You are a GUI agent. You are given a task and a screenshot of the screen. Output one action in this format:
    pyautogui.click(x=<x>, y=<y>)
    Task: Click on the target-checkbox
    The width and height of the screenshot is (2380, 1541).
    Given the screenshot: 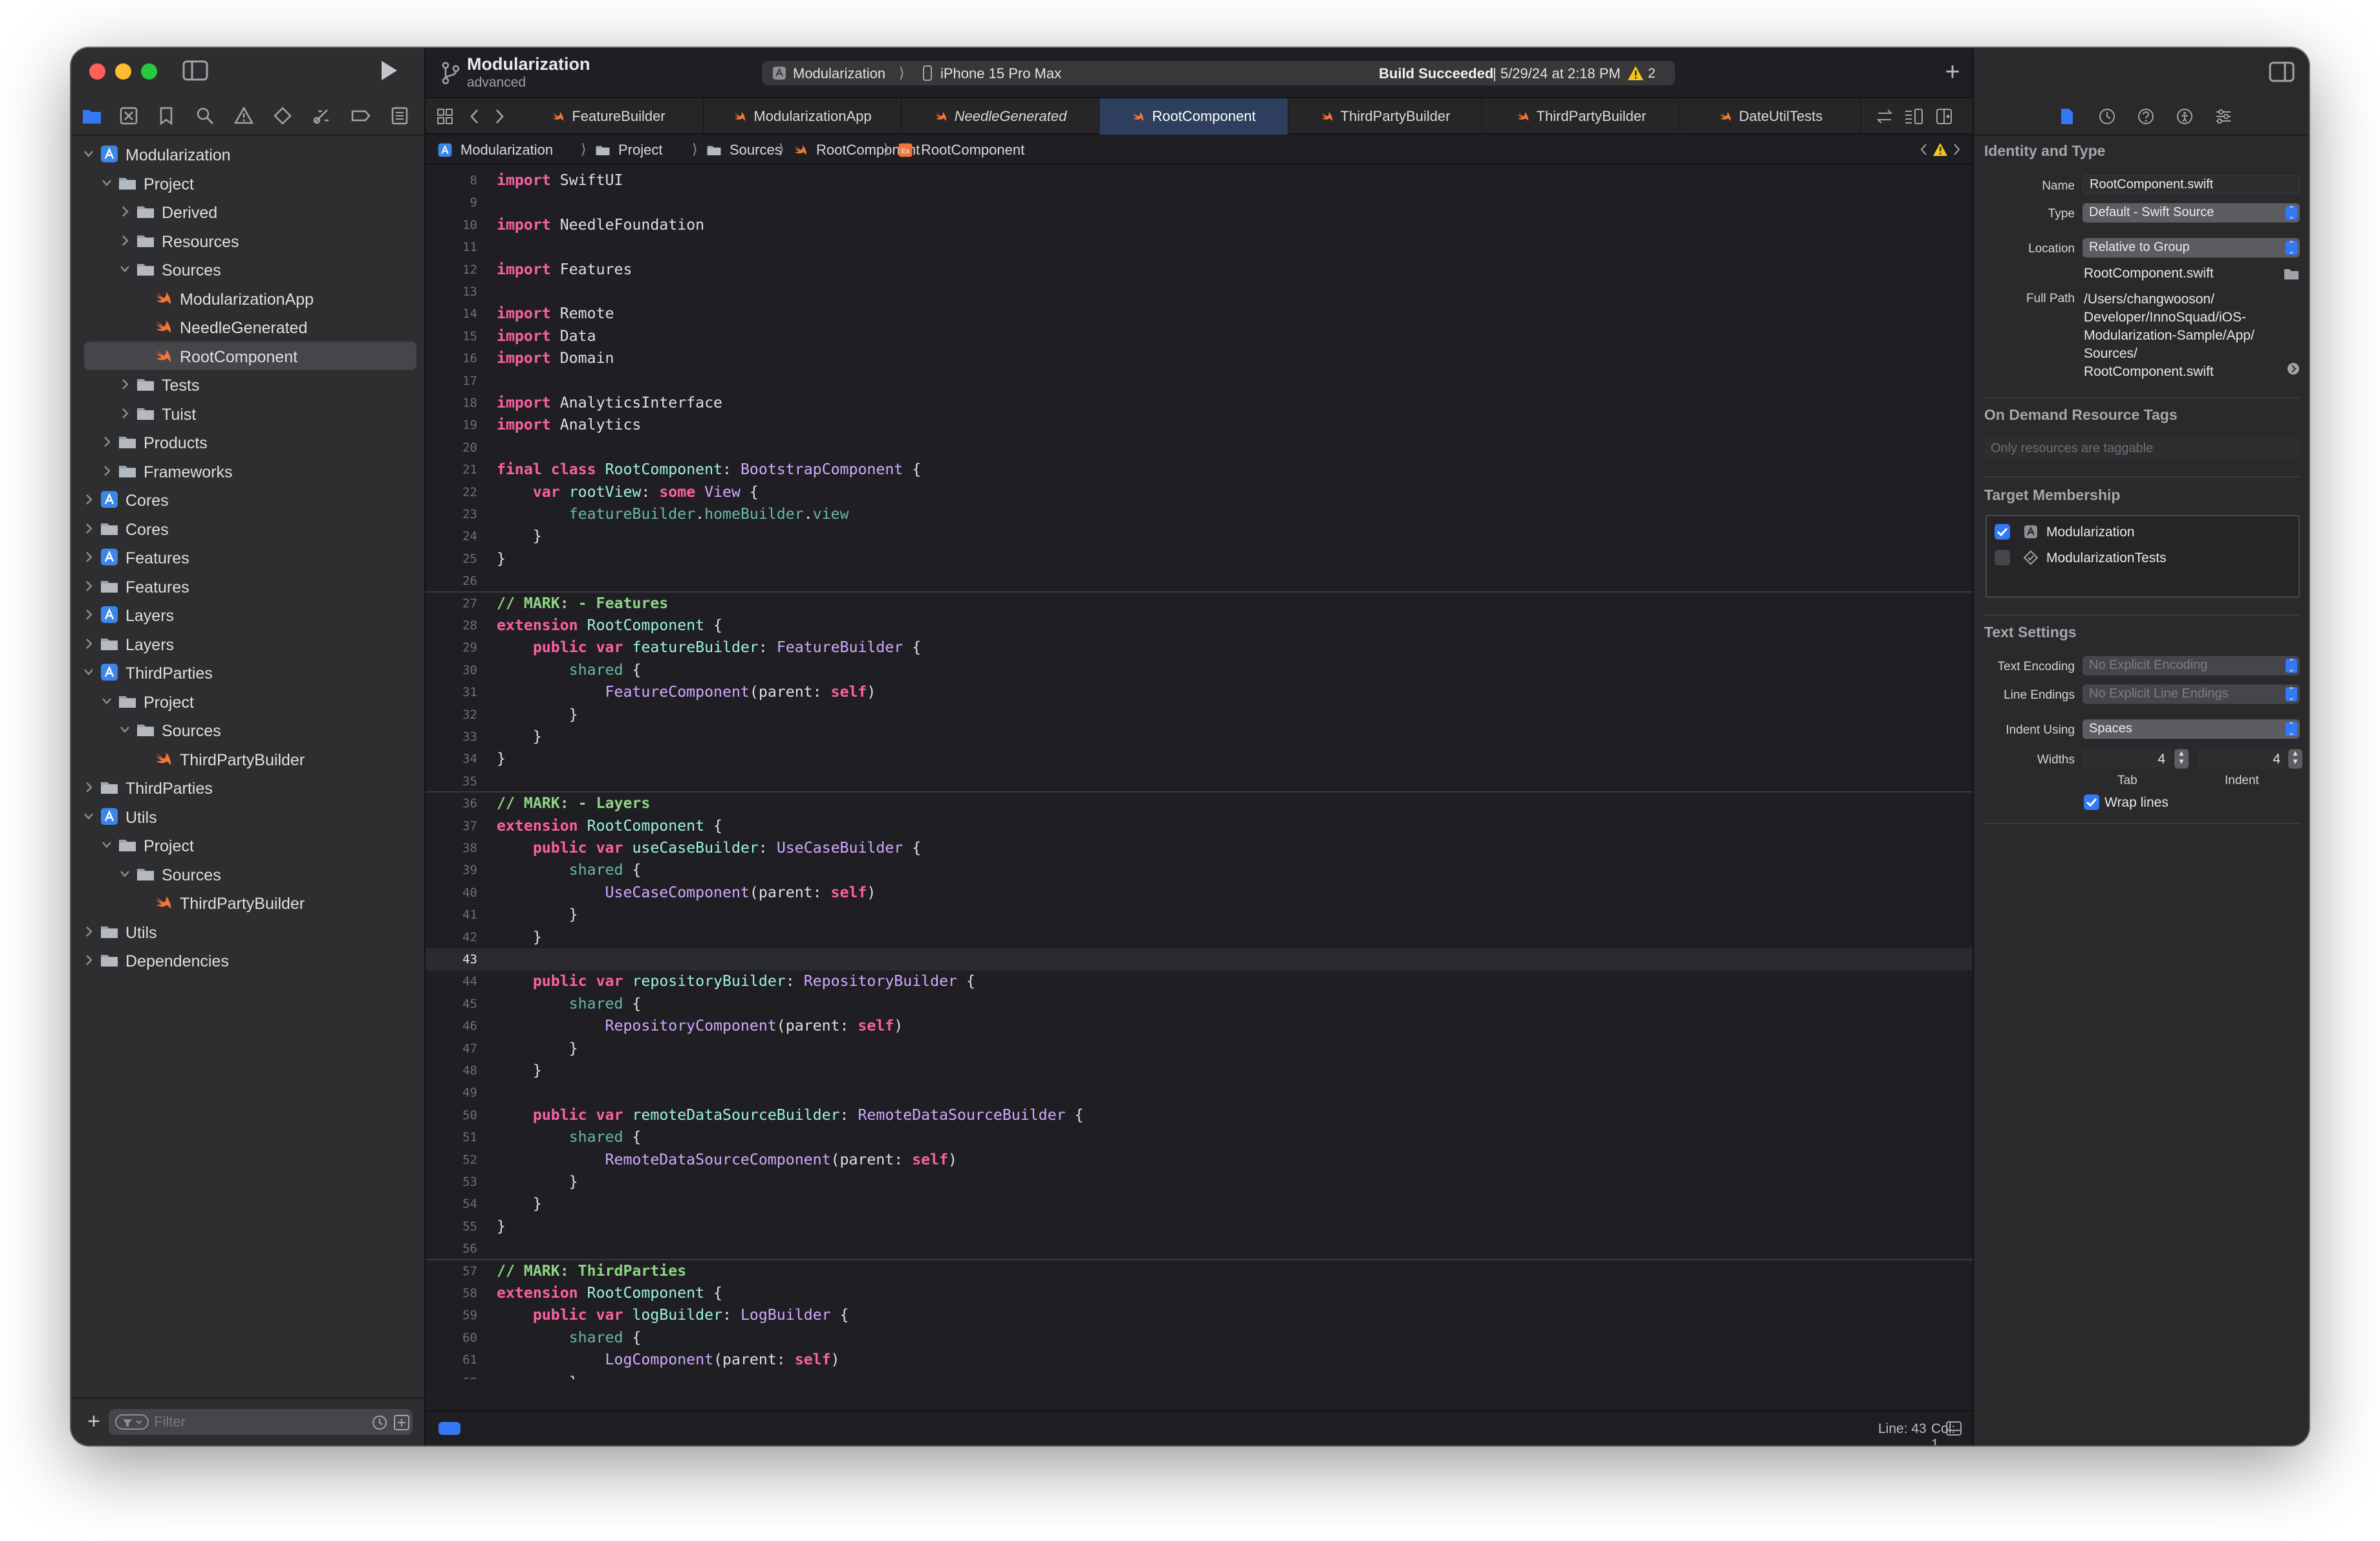 What is the action you would take?
    pyautogui.click(x=2002, y=532)
    